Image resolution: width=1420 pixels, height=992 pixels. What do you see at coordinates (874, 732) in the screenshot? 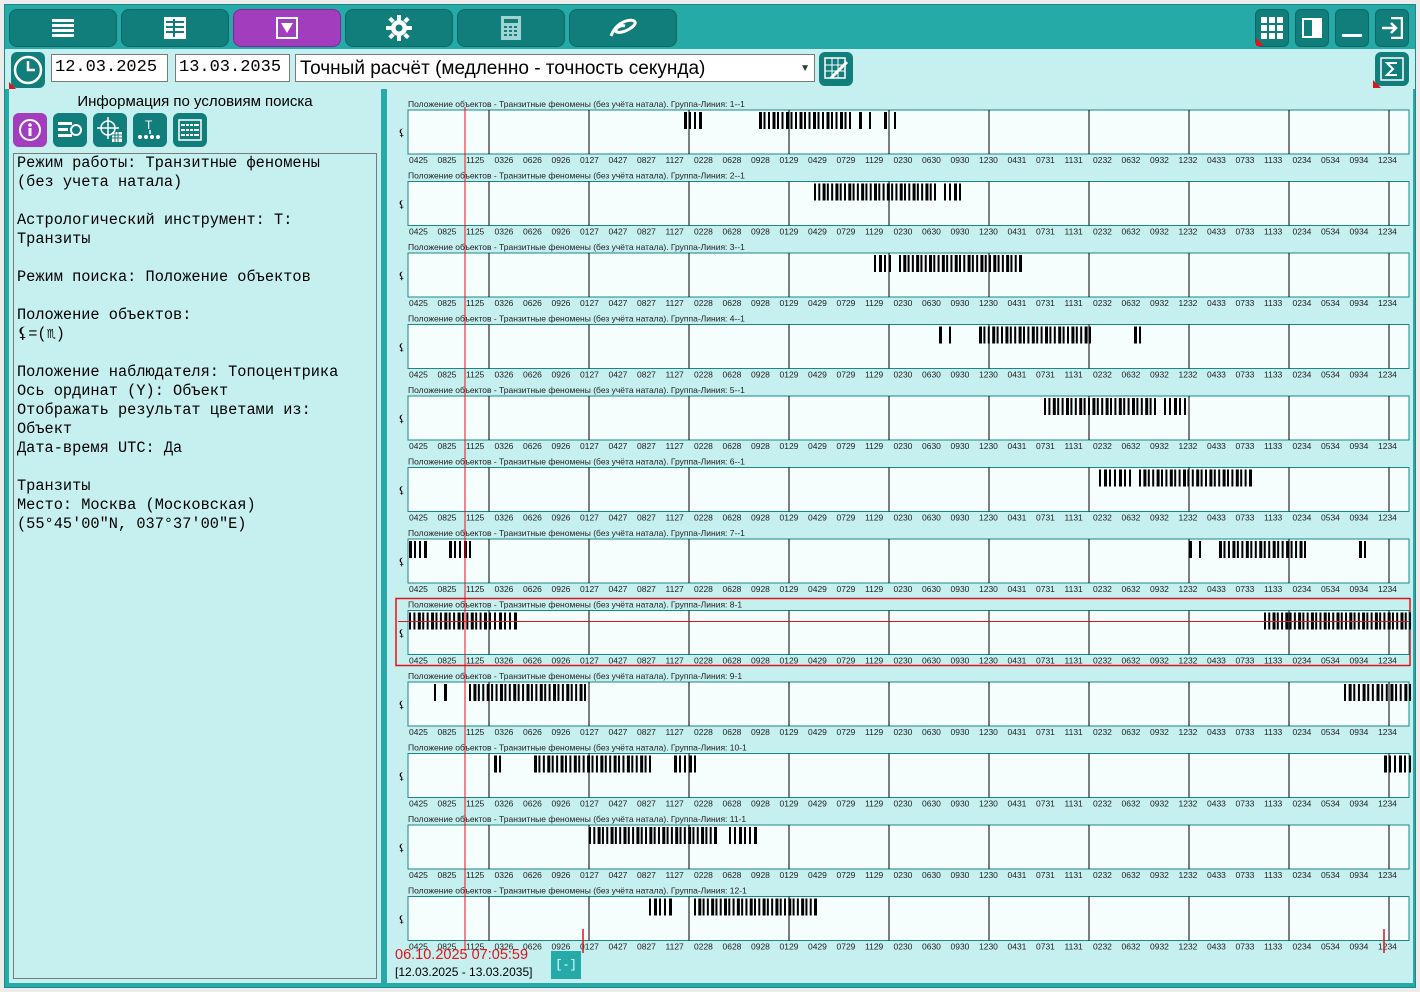
I see `x-tick-label: 1129` at bounding box center [874, 732].